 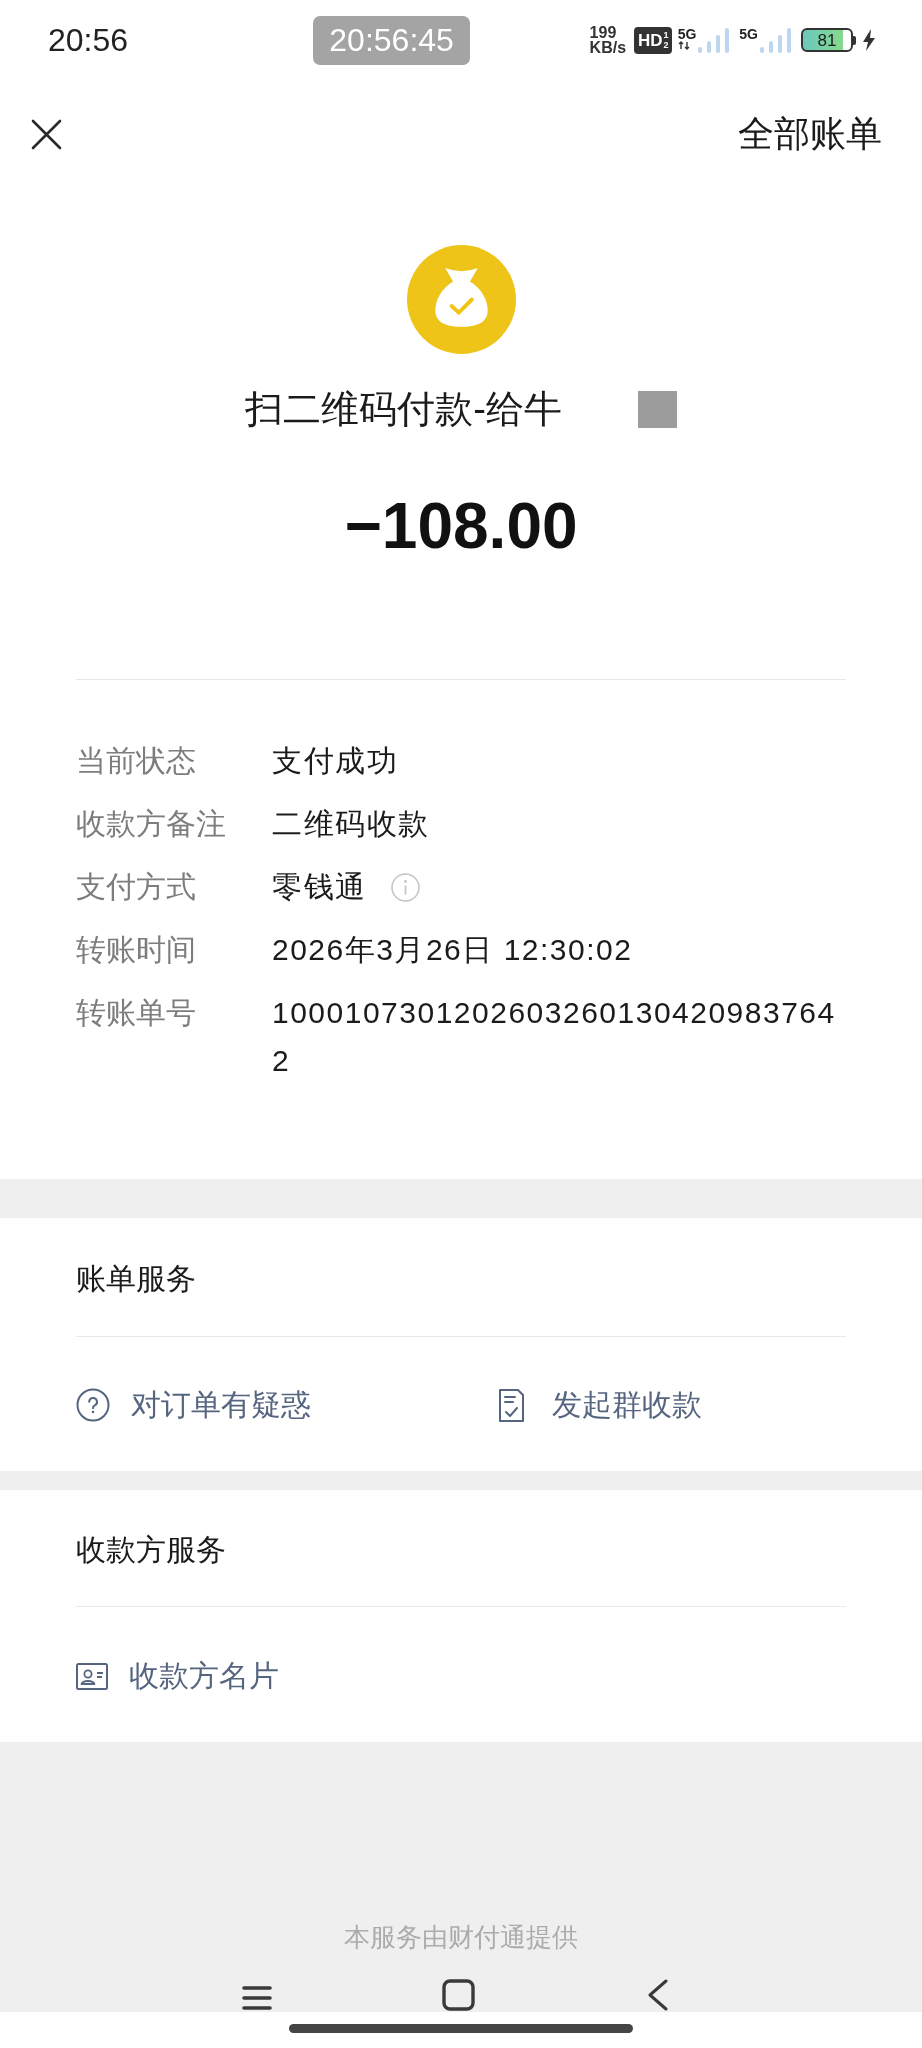 I want to click on detail-label: 当前状态, so click(x=136, y=760).